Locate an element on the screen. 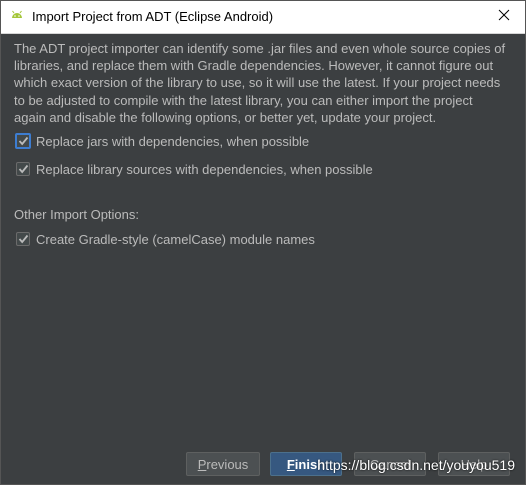 The height and width of the screenshot is (485, 526). replace-jars-checkbox is located at coordinates (23, 141).